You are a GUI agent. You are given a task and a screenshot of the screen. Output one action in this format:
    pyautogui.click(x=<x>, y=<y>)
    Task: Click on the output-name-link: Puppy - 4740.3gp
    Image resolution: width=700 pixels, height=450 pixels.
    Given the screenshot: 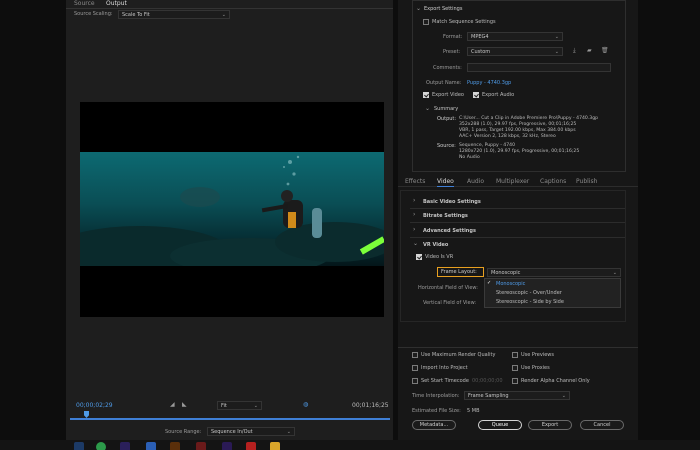 What is the action you would take?
    pyautogui.click(x=489, y=83)
    